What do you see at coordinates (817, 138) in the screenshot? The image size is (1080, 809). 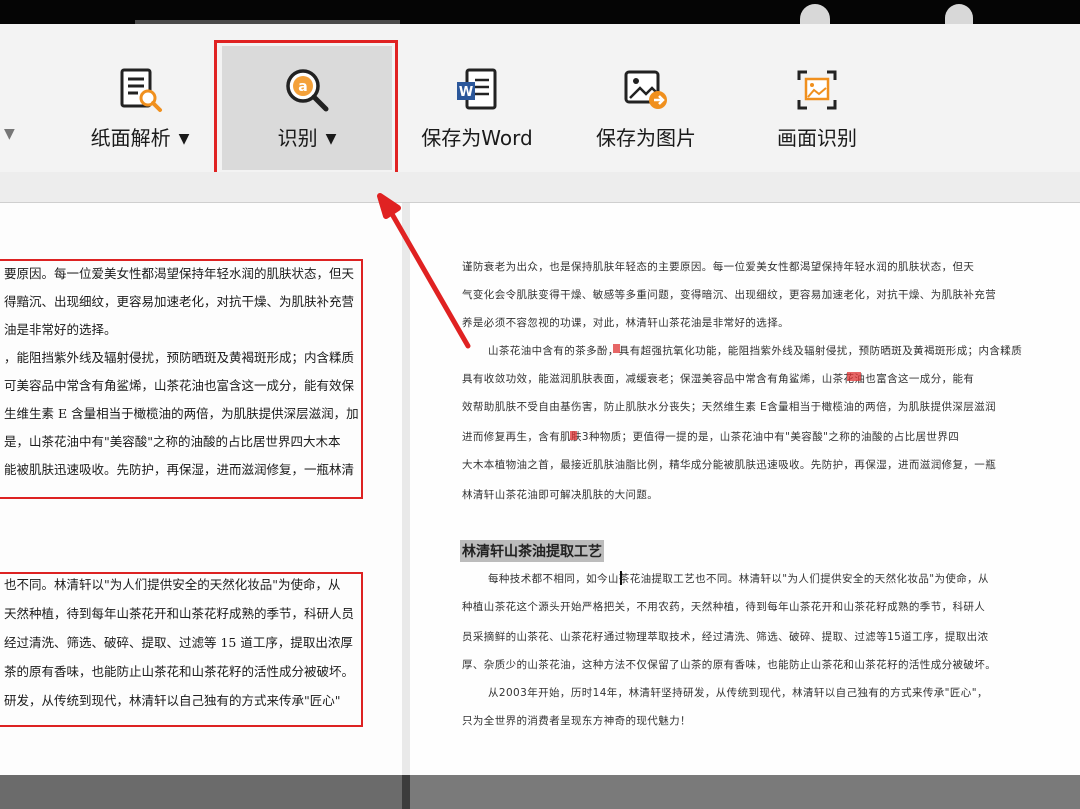 I see `screen-recognize-label: 画面识别` at bounding box center [817, 138].